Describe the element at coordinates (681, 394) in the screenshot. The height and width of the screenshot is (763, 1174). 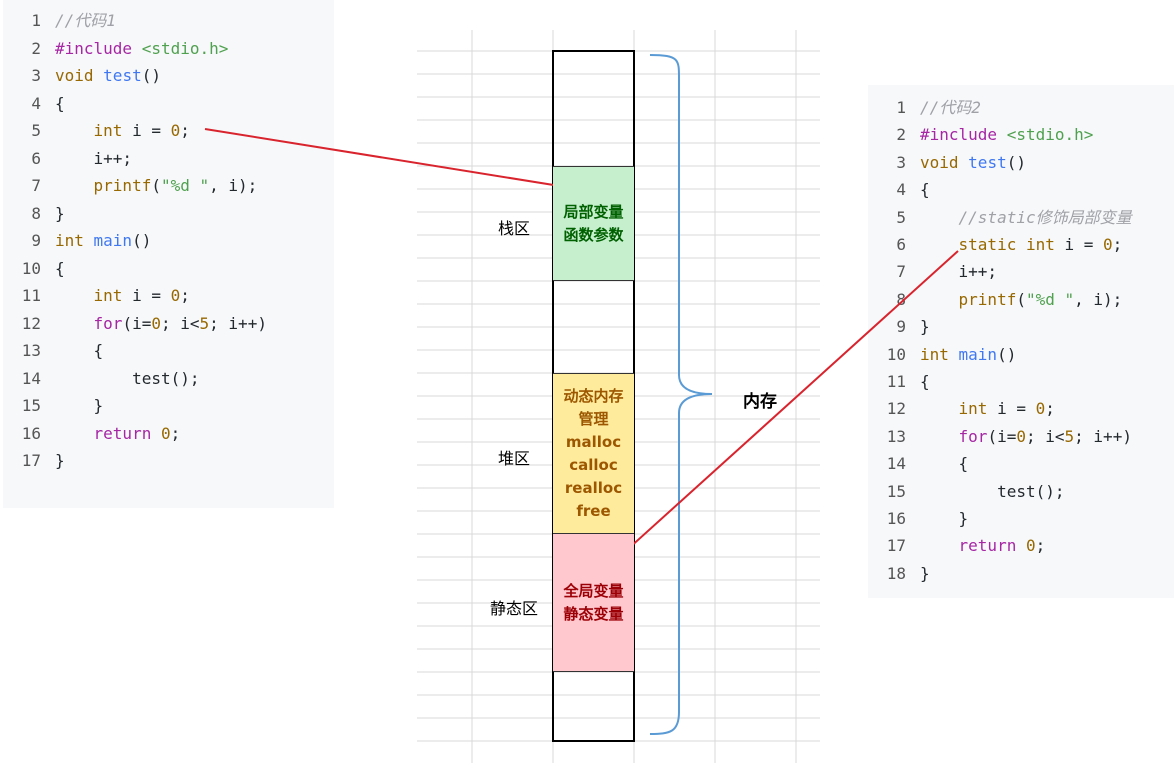
I see `memory-brace` at that location.